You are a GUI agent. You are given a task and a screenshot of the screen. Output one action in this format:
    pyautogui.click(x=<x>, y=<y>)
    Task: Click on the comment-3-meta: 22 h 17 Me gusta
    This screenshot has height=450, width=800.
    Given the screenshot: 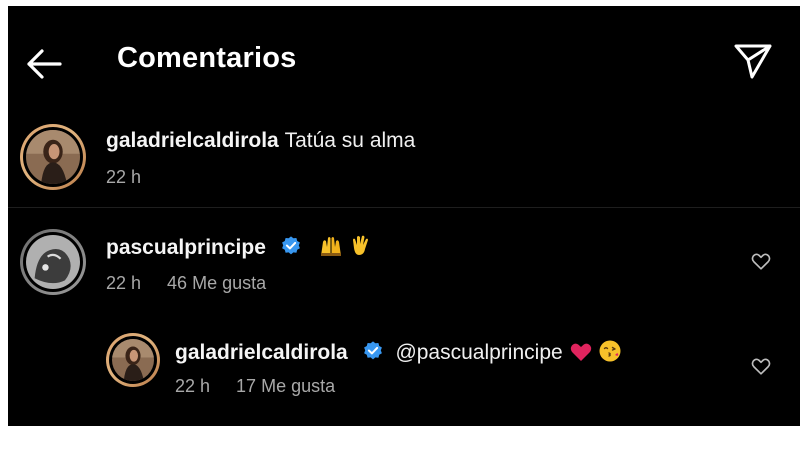 What is the action you would take?
    pyautogui.click(x=255, y=386)
    